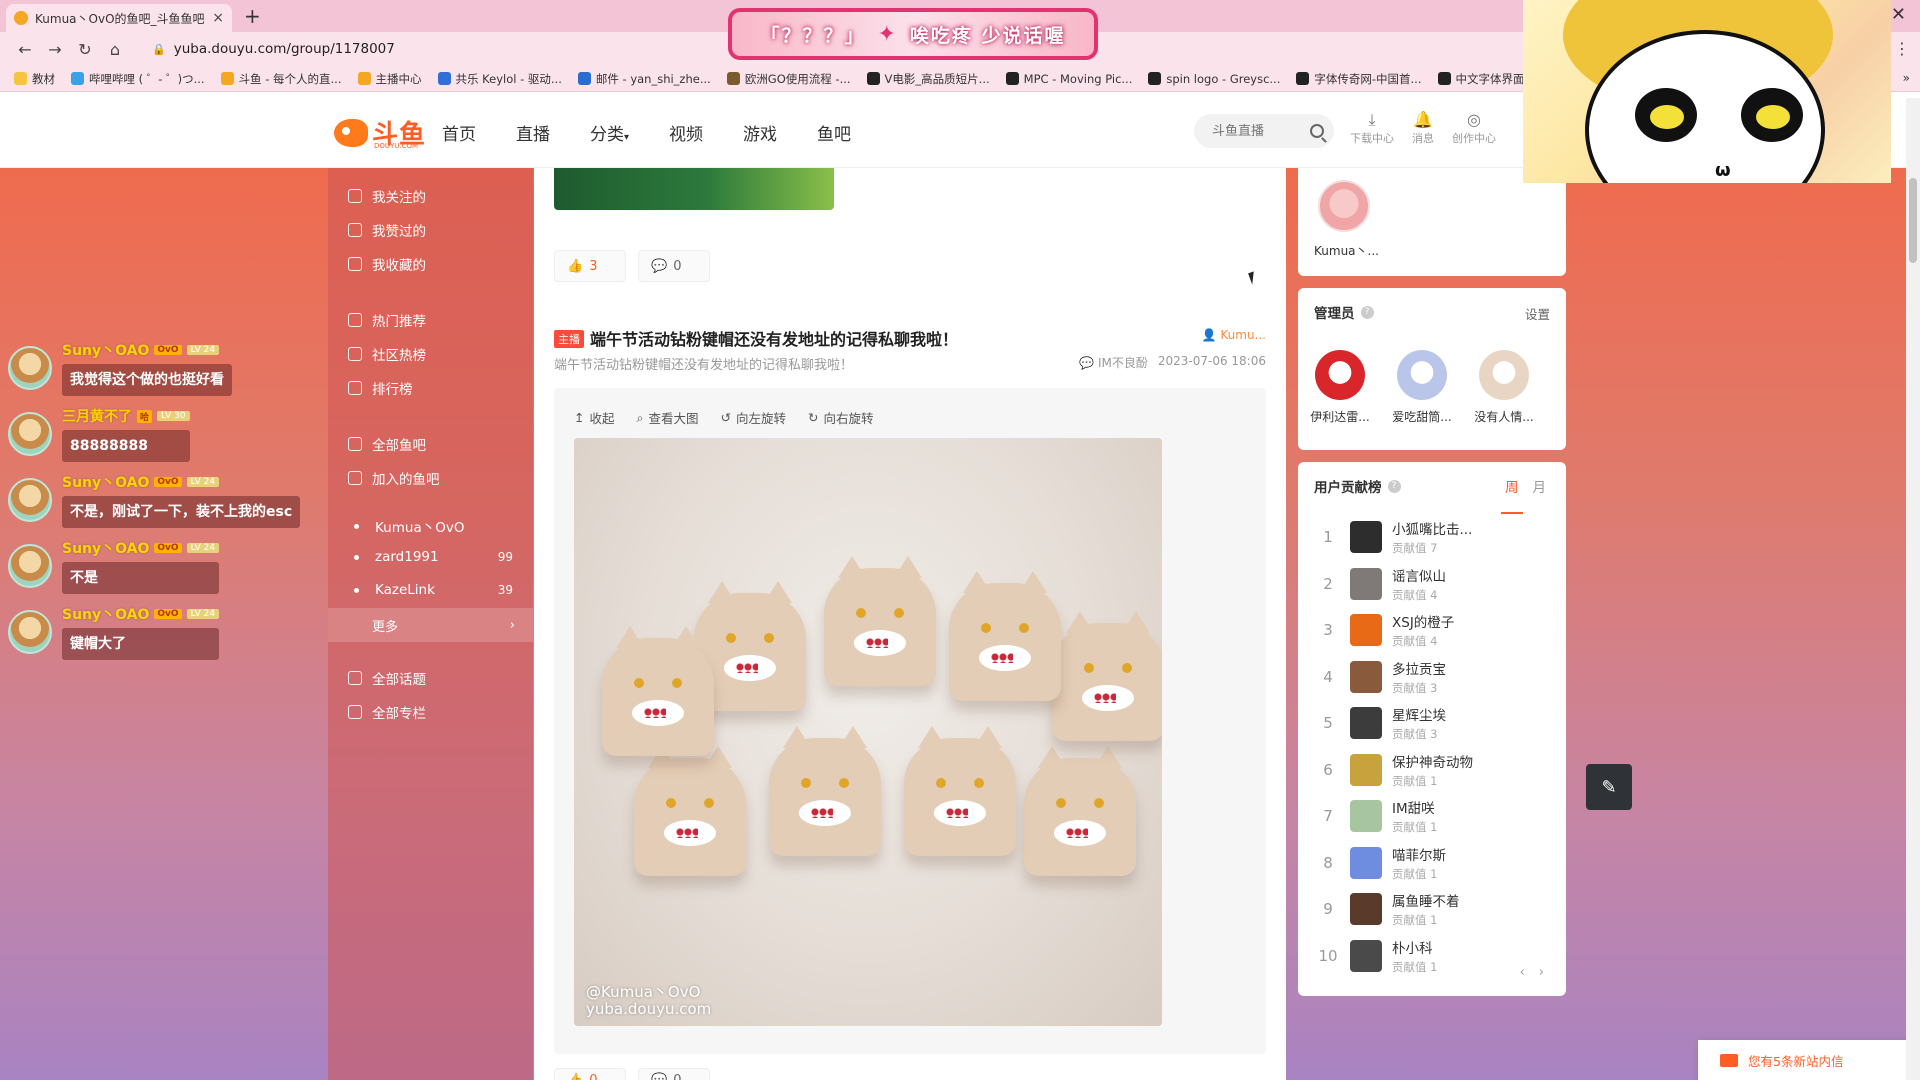 This screenshot has width=1920, height=1080. Describe the element at coordinates (1432, 816) in the screenshot. I see `ranking-row: 7 IM甜咲 贡献值 1` at that location.